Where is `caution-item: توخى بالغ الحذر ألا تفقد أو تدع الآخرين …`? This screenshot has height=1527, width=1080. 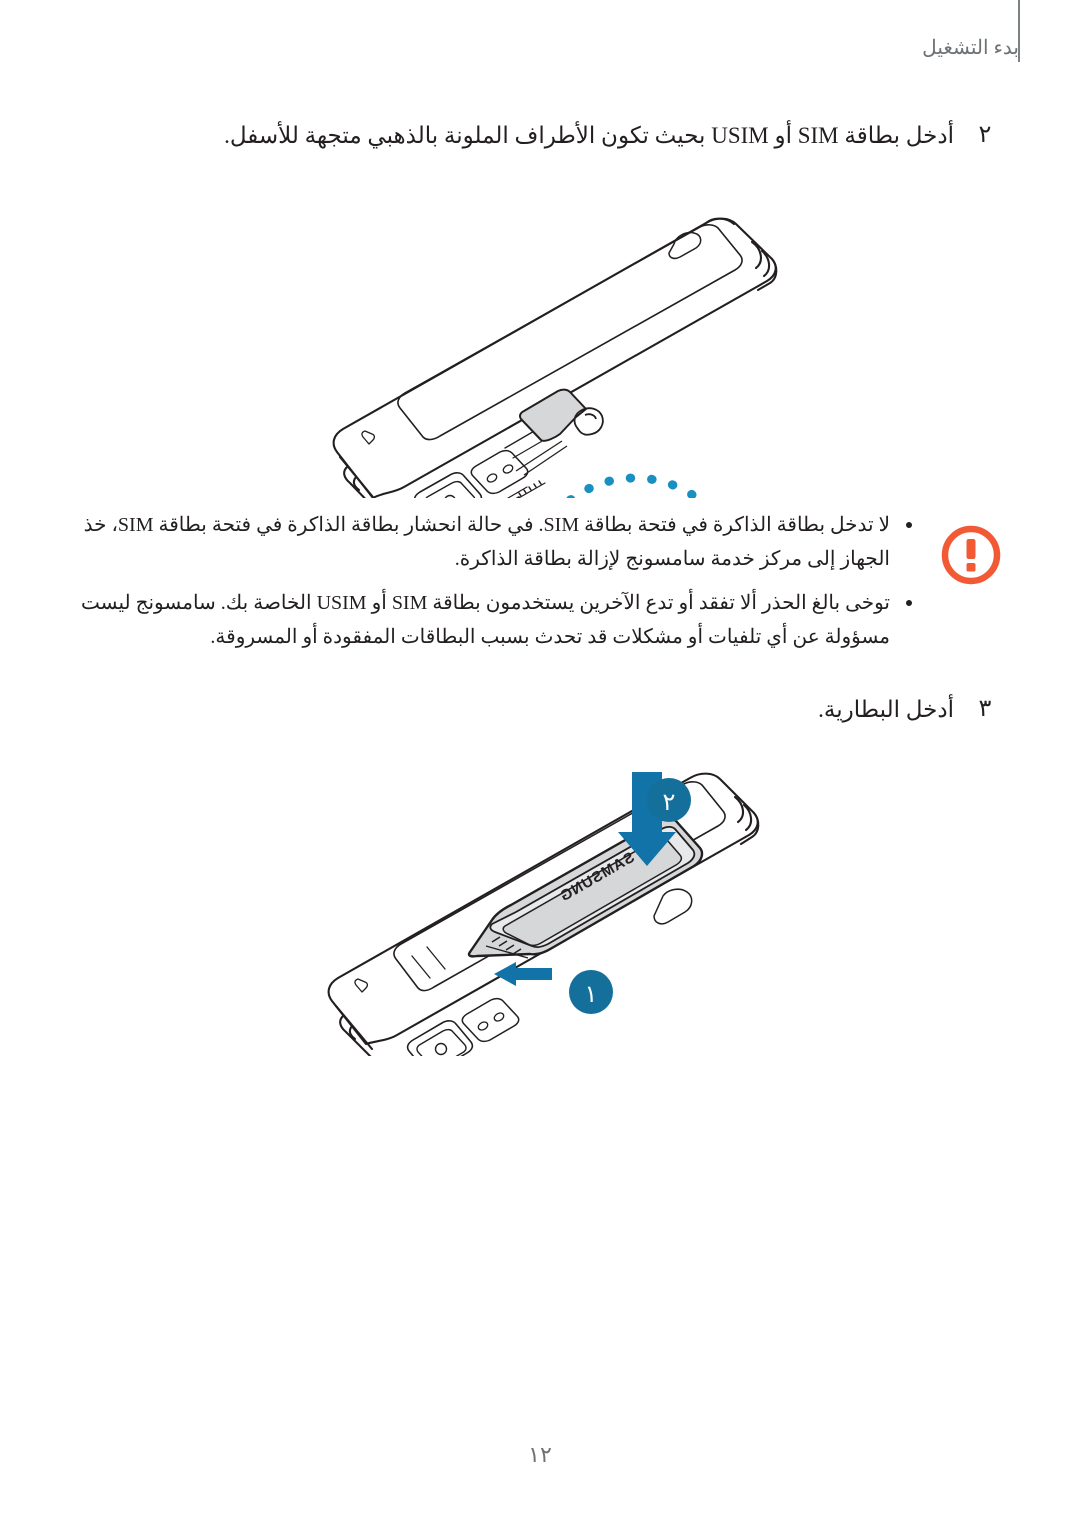 caution-item: توخى بالغ الحذر ألا تفقد أو تدع الآخرين … is located at coordinates (497, 620).